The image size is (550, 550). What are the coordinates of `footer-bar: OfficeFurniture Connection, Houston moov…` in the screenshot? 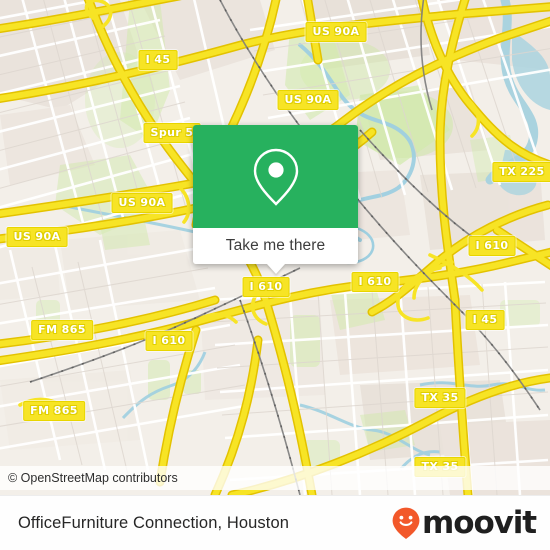 It's located at (275, 522).